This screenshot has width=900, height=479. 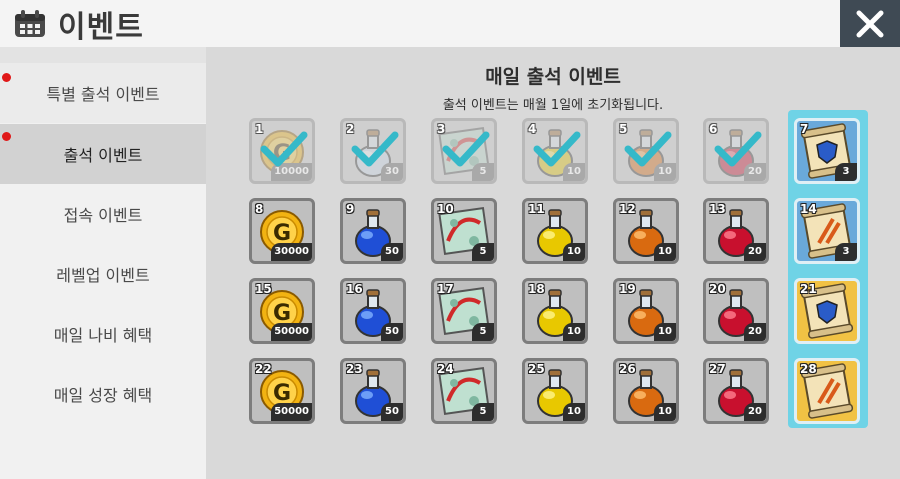 I want to click on sidebar-item: 출석 이벤트, so click(x=103, y=154).